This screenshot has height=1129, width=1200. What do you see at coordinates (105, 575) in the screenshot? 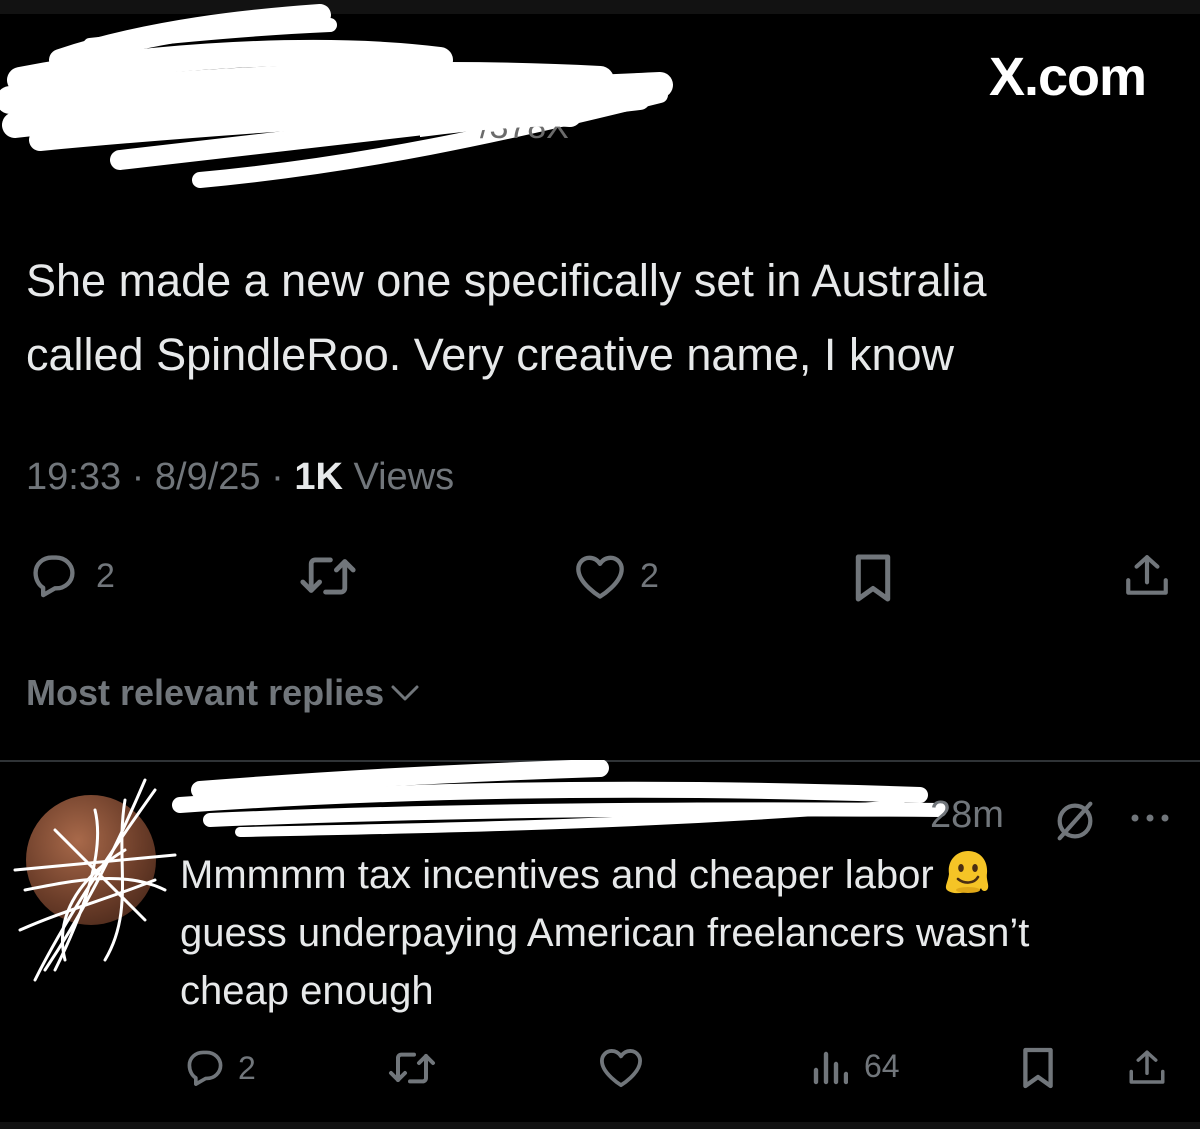
I see `reply-count: 2` at bounding box center [105, 575].